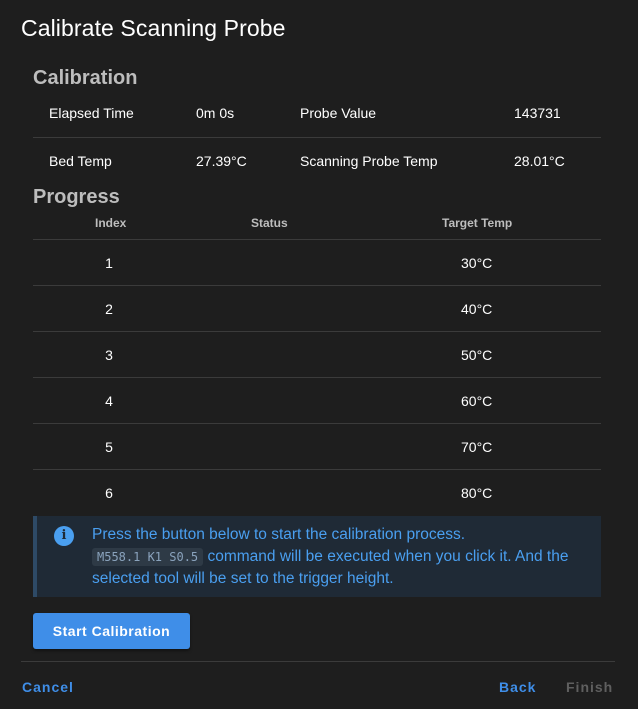 Image resolution: width=638 pixels, height=709 pixels. I want to click on column-header-status: Status, so click(269, 223).